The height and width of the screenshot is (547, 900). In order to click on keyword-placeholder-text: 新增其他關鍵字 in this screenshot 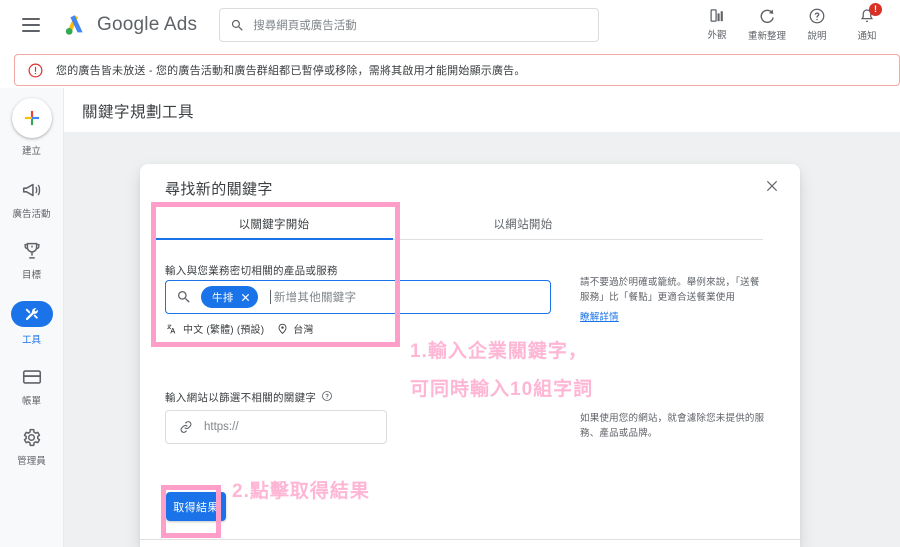, I will do `click(315, 298)`.